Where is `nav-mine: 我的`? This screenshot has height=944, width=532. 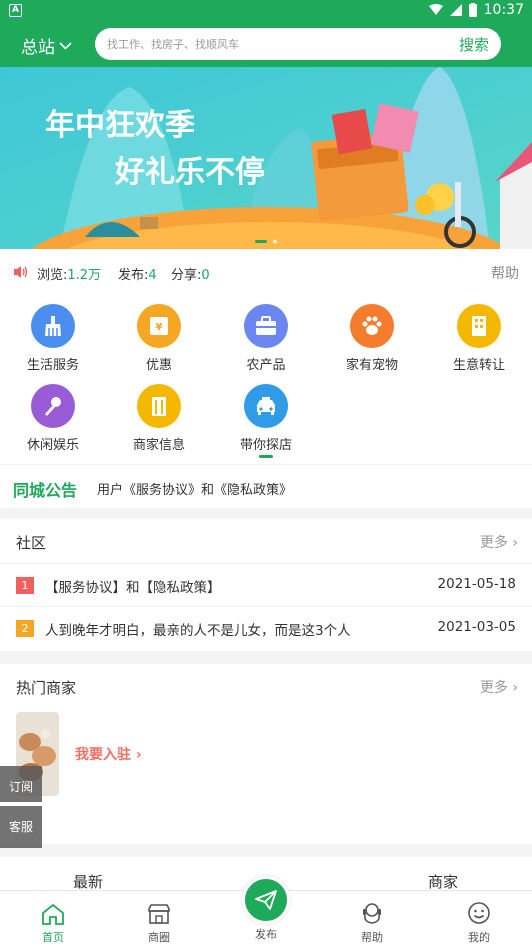
nav-mine: 我的 is located at coordinates (479, 921).